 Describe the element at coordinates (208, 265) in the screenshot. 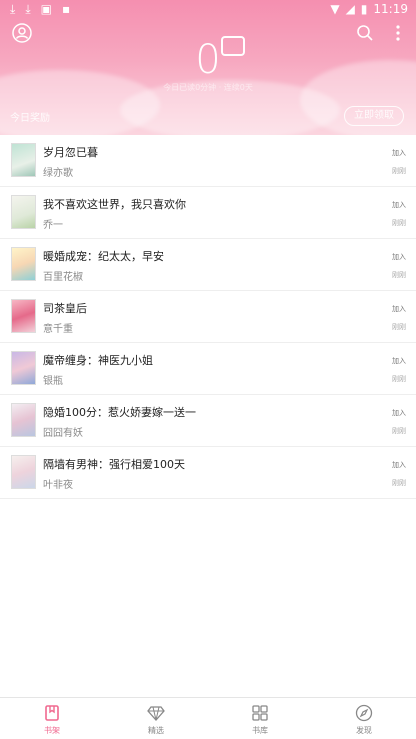

I see `book-row: 暖婚成宠：纪太太，早安 百里花椒 加入 刚刚` at that location.